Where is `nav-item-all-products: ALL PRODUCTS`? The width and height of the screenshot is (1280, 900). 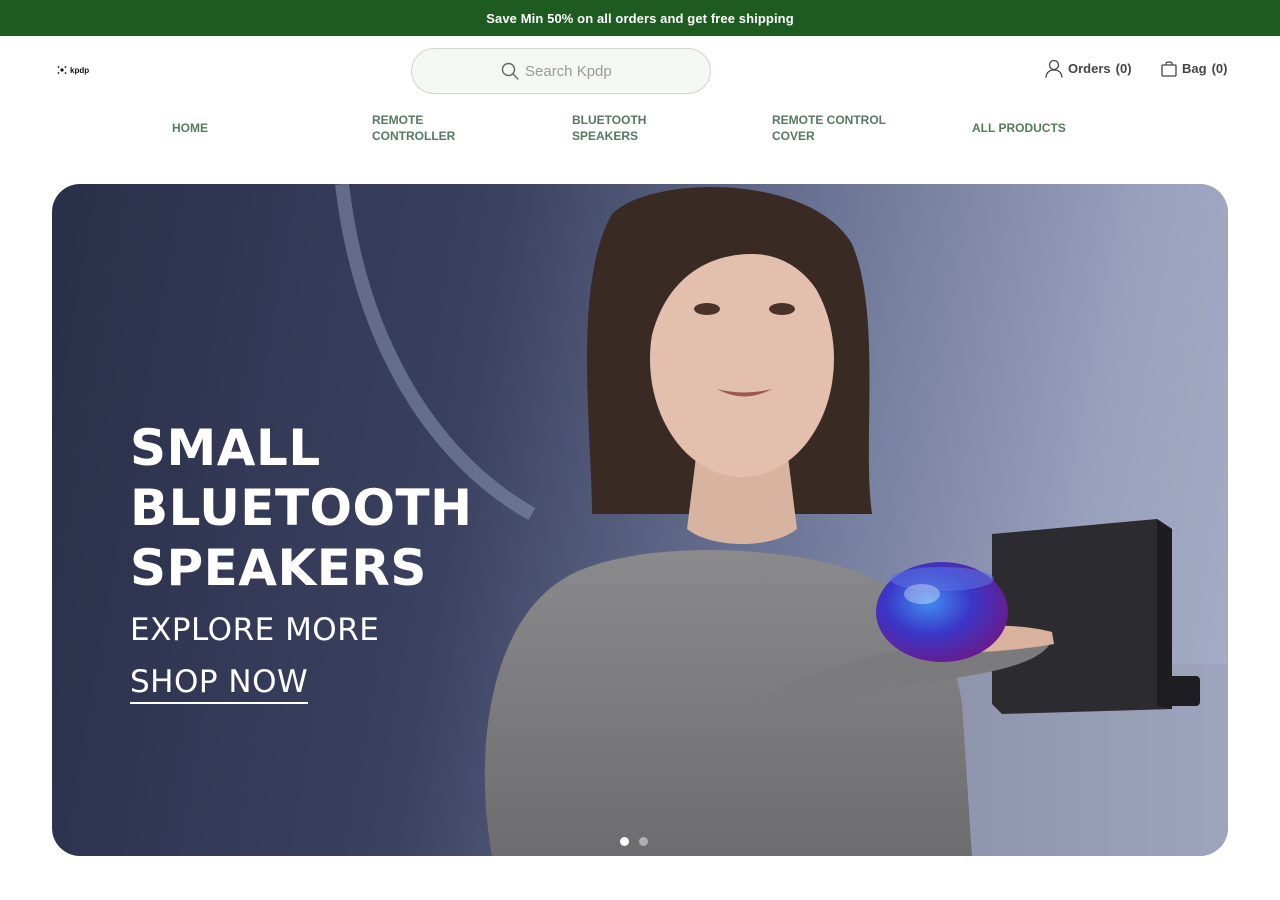 nav-item-all-products: ALL PRODUCTS is located at coordinates (1047, 128).